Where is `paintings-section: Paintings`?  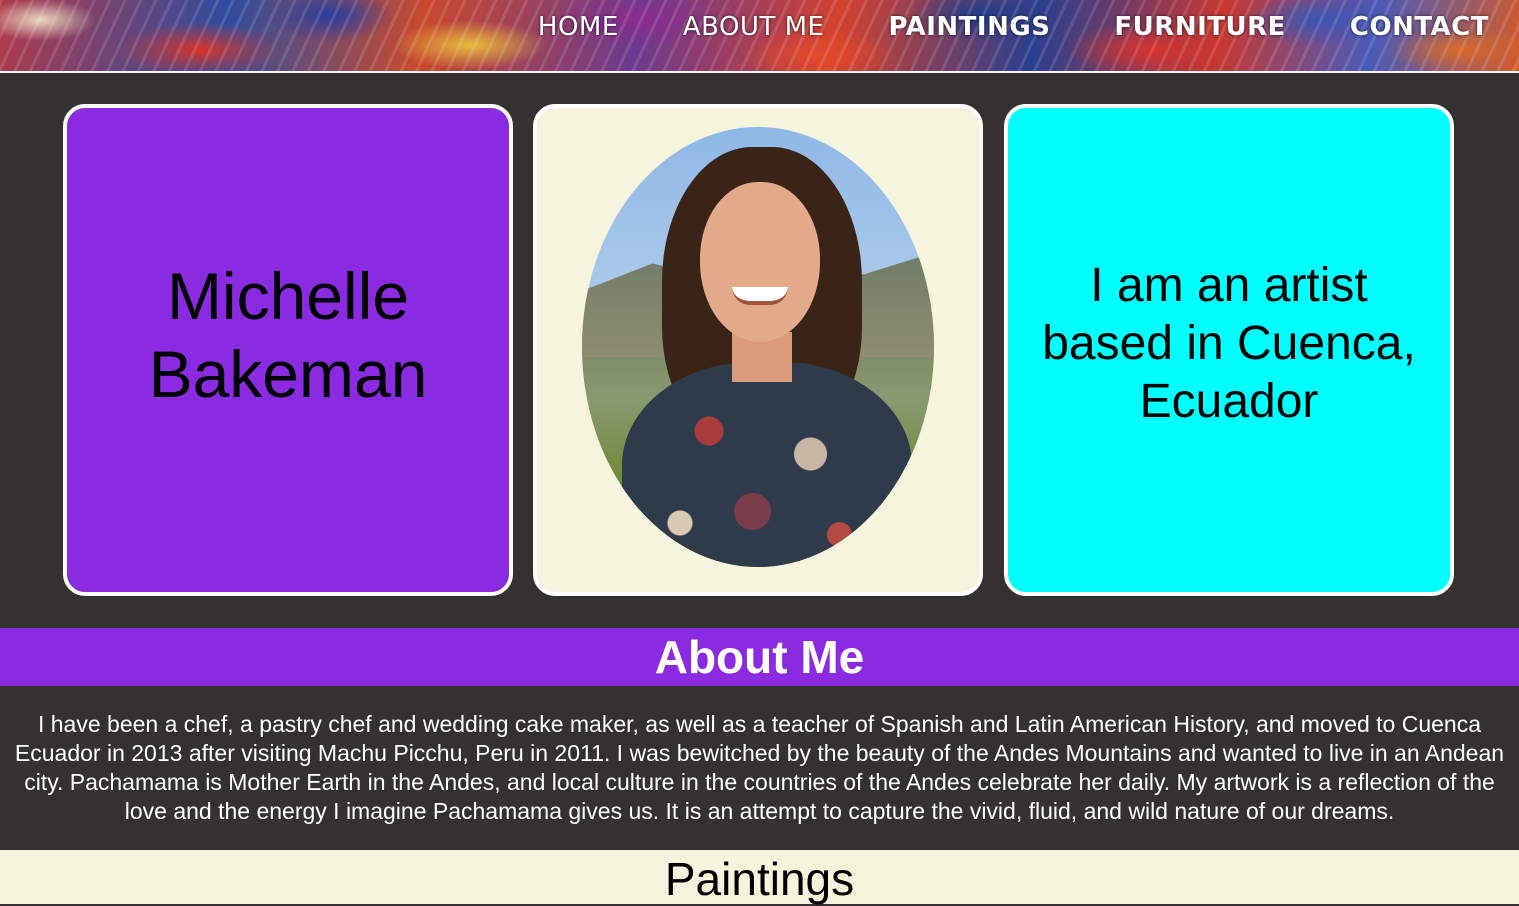
paintings-section: Paintings is located at coordinates (759, 877).